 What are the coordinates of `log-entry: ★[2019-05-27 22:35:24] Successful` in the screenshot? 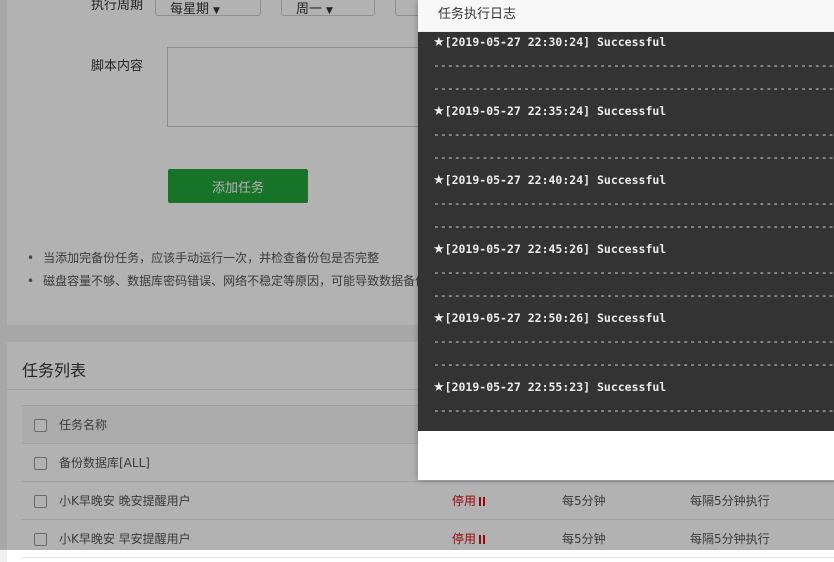 It's located at (549, 111).